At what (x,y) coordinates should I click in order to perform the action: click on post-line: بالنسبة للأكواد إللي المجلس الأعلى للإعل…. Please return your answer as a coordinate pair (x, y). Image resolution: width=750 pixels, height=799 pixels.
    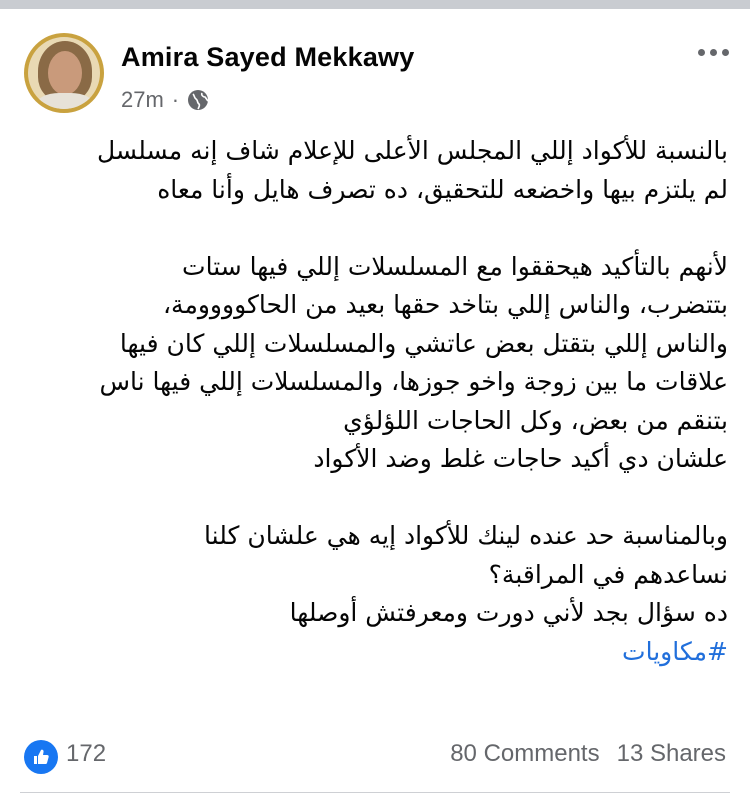
    Looking at the image, I should click on (412, 150).